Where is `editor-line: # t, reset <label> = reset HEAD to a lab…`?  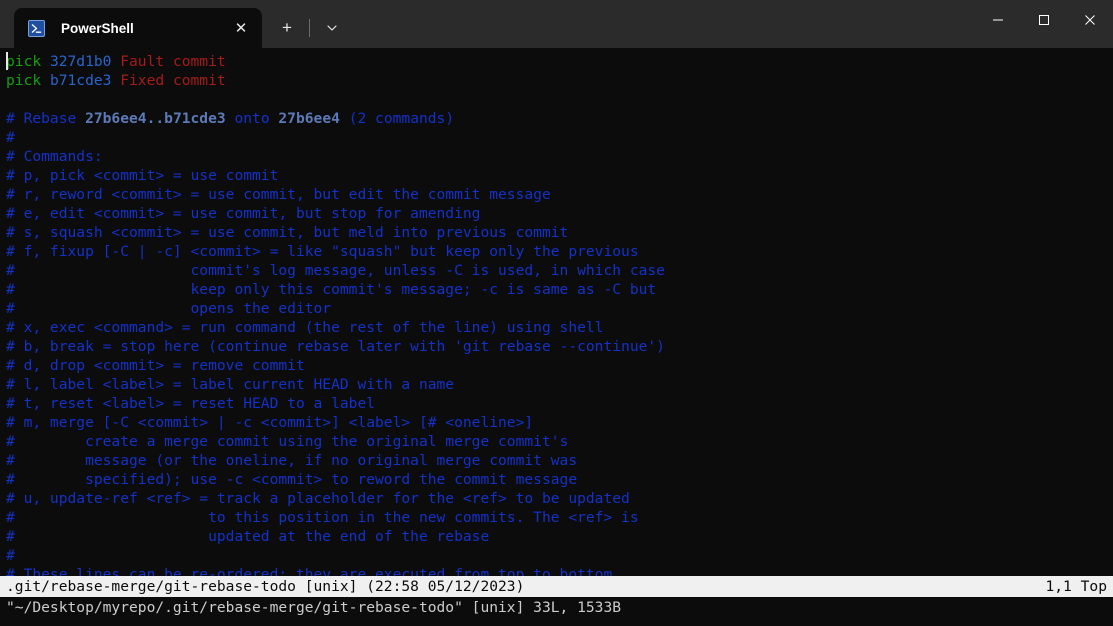 editor-line: # t, reset <label> = reset HEAD to a lab… is located at coordinates (556, 403).